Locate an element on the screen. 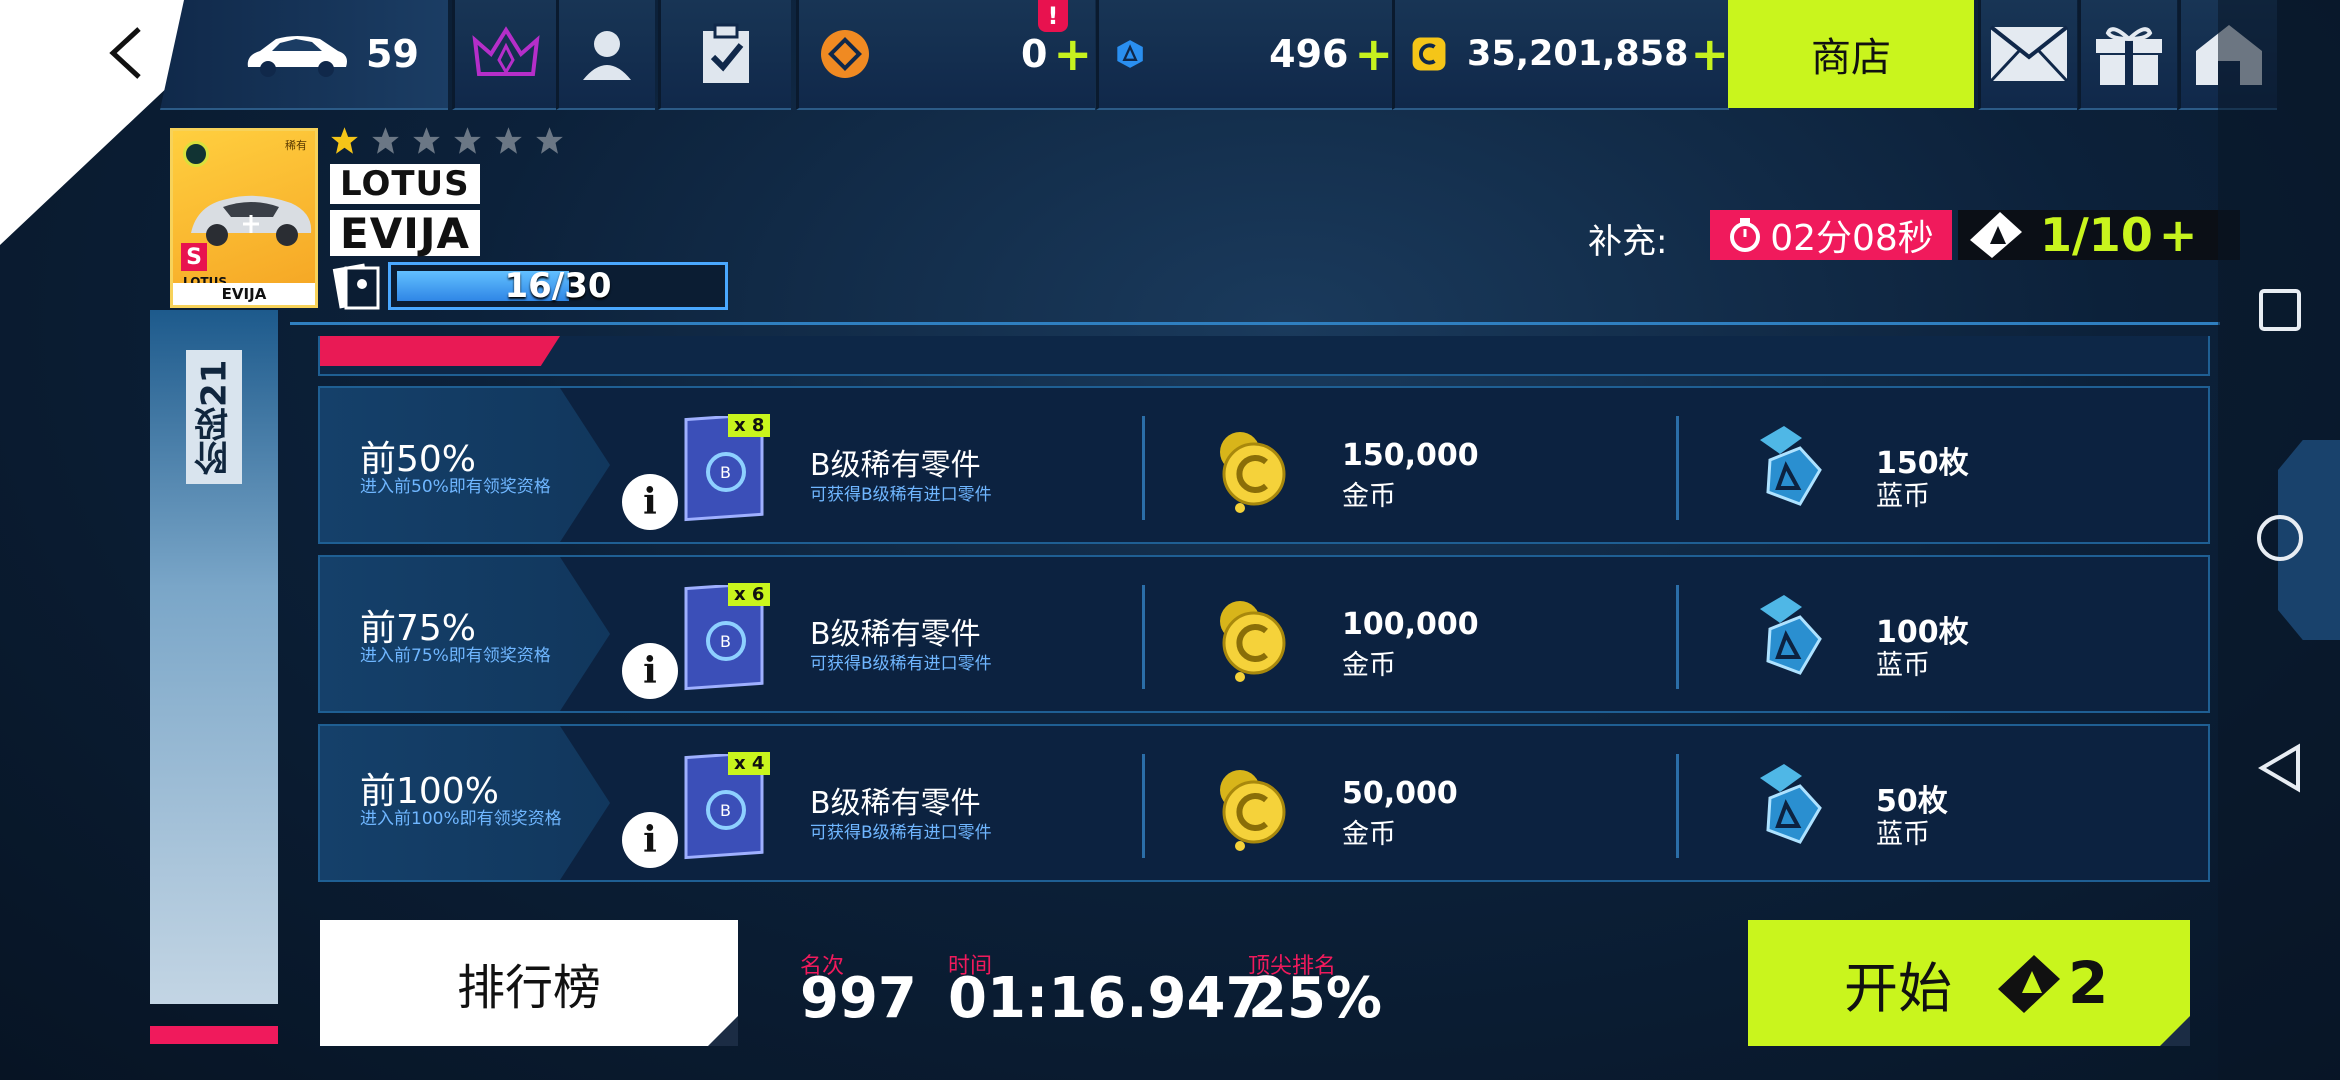  clipboard-icon is located at coordinates (726, 53).